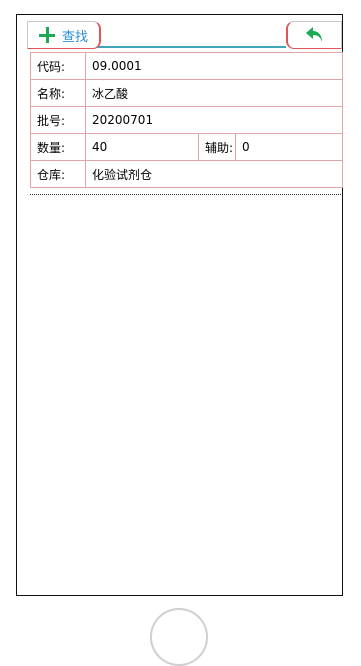 The height and width of the screenshot is (666, 361). Describe the element at coordinates (142, 147) in the screenshot. I see `quantity-value: 40` at that location.